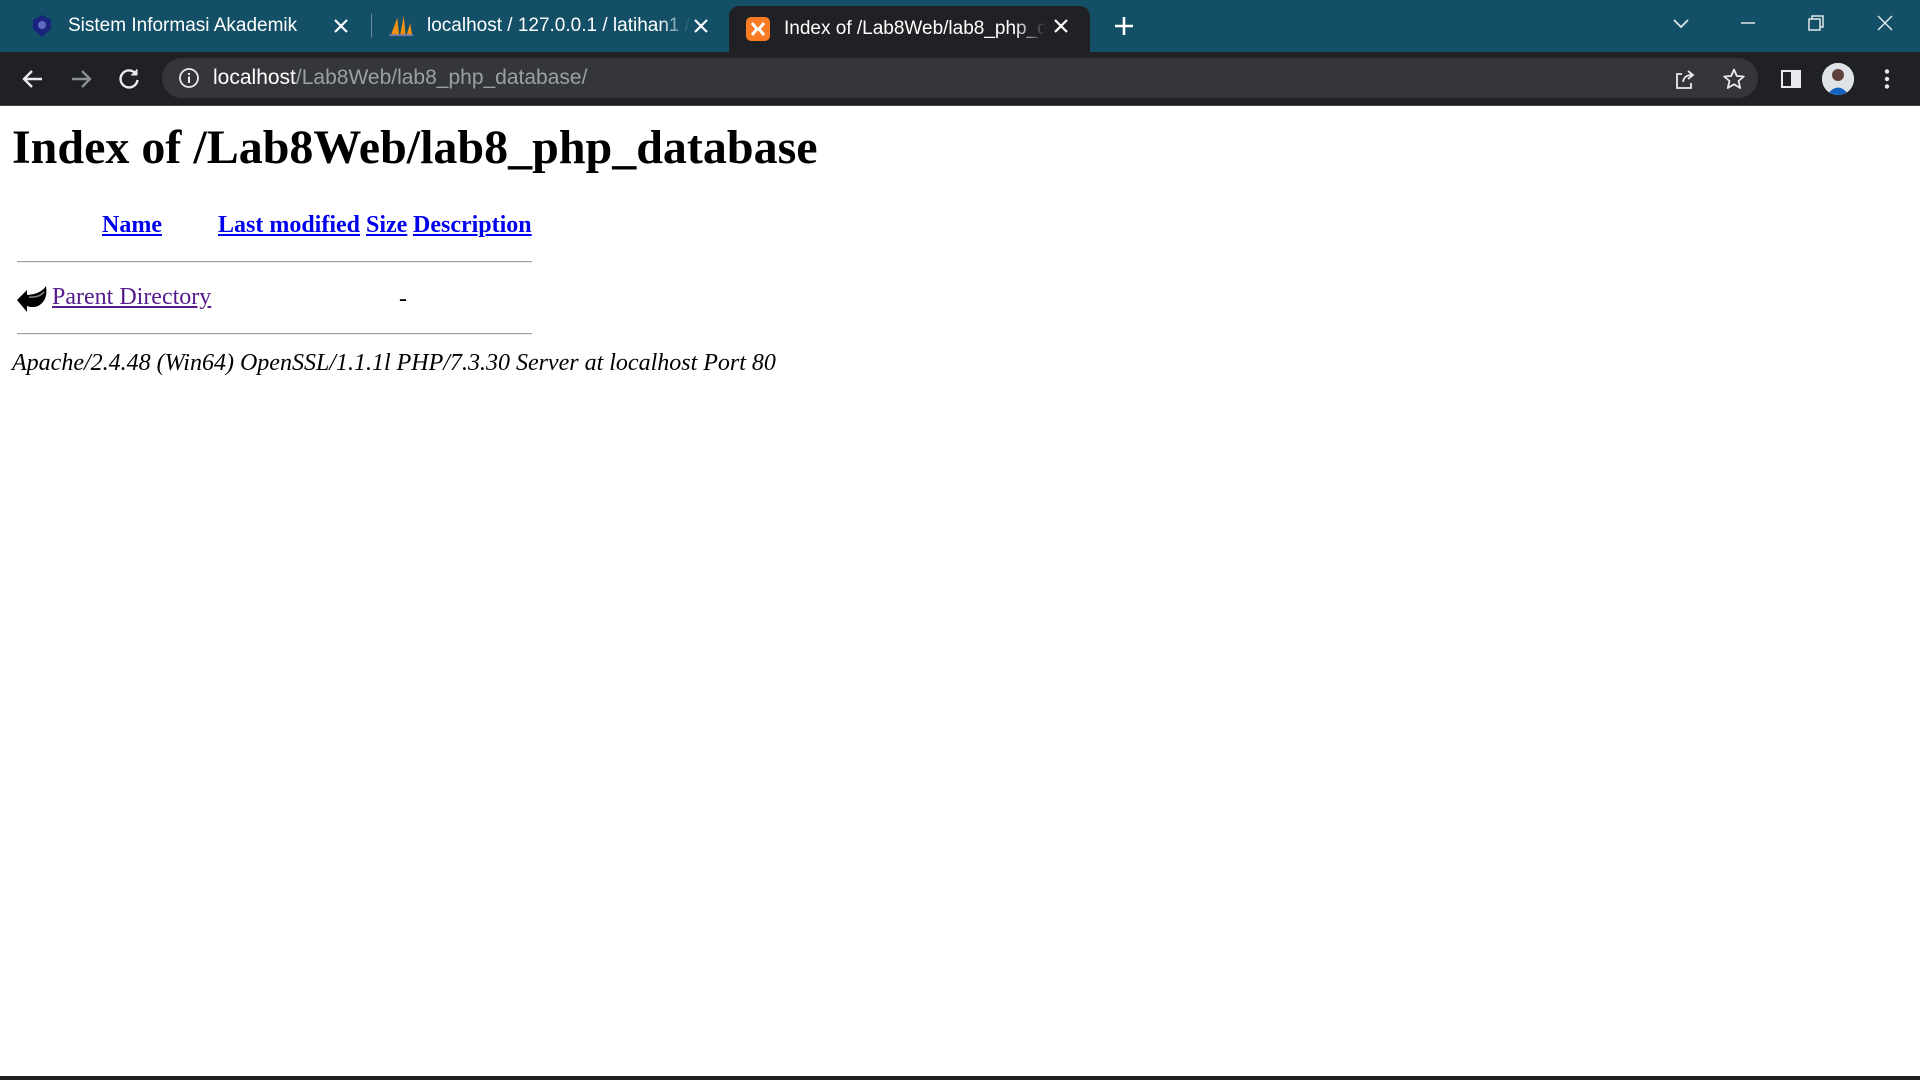 The height and width of the screenshot is (1080, 1920). Describe the element at coordinates (960, 1078) in the screenshot. I see `window-bottom-edge` at that location.